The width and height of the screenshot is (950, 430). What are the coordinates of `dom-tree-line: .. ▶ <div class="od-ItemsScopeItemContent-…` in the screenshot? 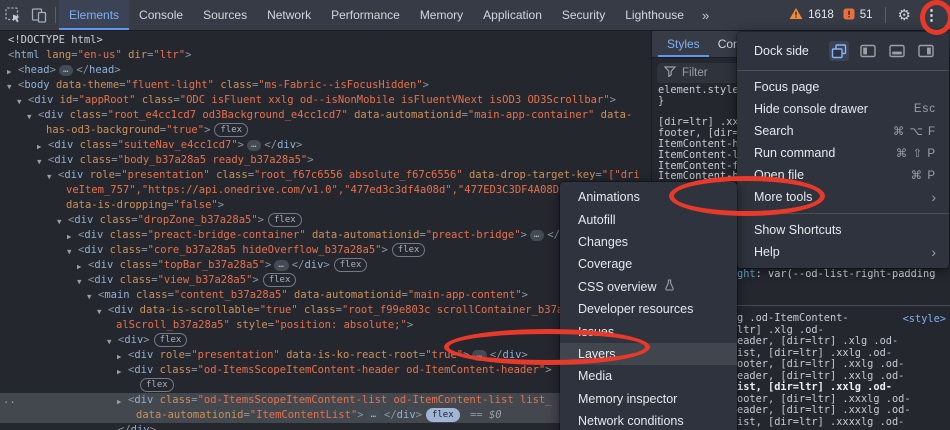 It's located at (325, 400).